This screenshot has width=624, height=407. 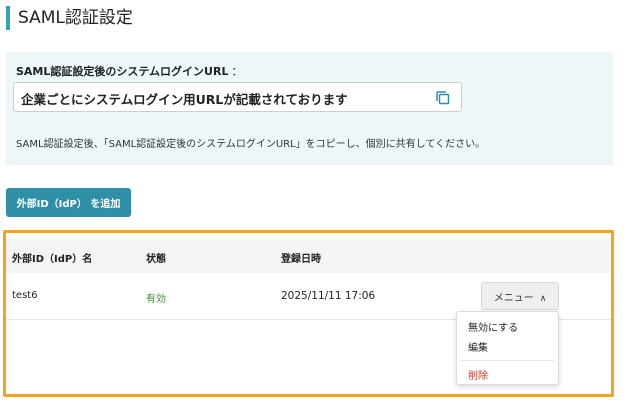 I want to click on menu-item-disable: 無効にする, so click(x=493, y=326).